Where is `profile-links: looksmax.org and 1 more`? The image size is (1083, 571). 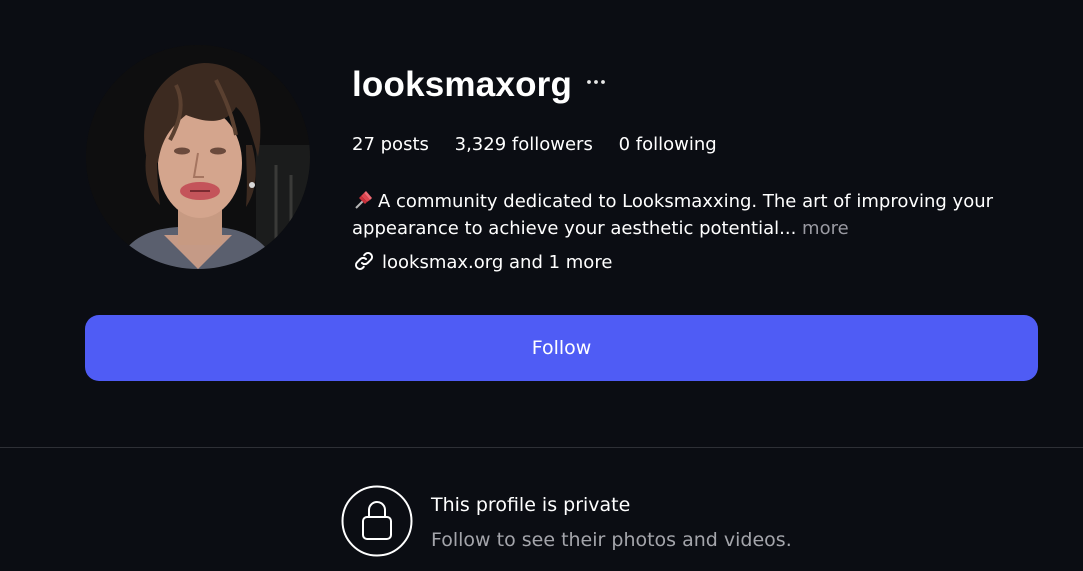 profile-links: looksmax.org and 1 more is located at coordinates (482, 262).